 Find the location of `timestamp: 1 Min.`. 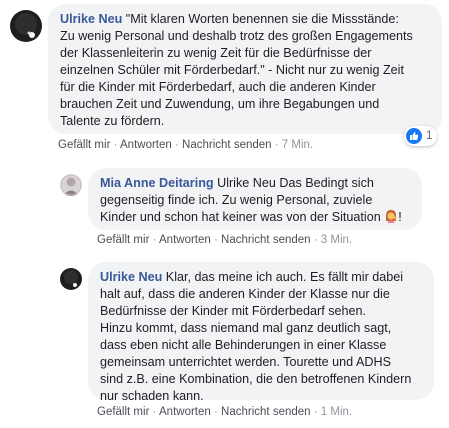

timestamp: 1 Min. is located at coordinates (336, 412).